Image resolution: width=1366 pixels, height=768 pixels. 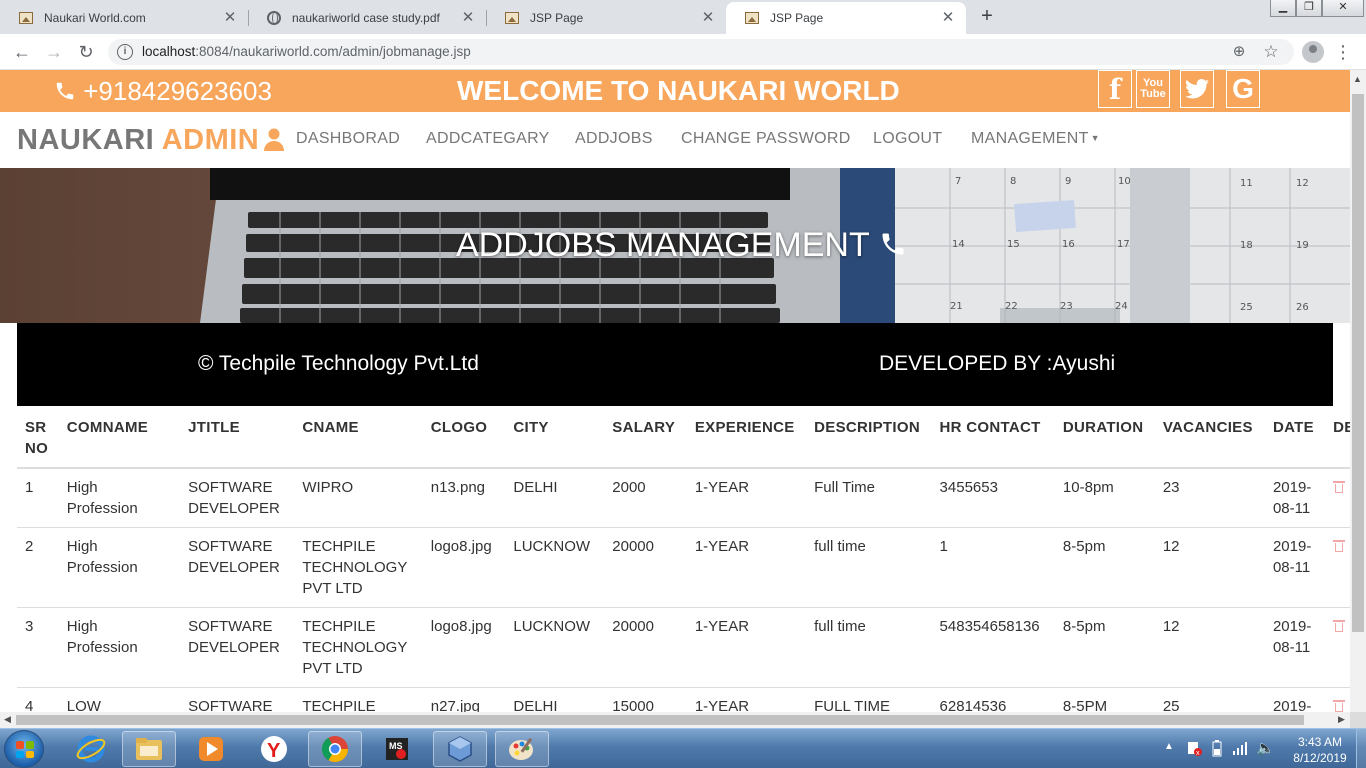 I want to click on brand-logo: NAUKARI ADMIN, so click(x=151, y=140).